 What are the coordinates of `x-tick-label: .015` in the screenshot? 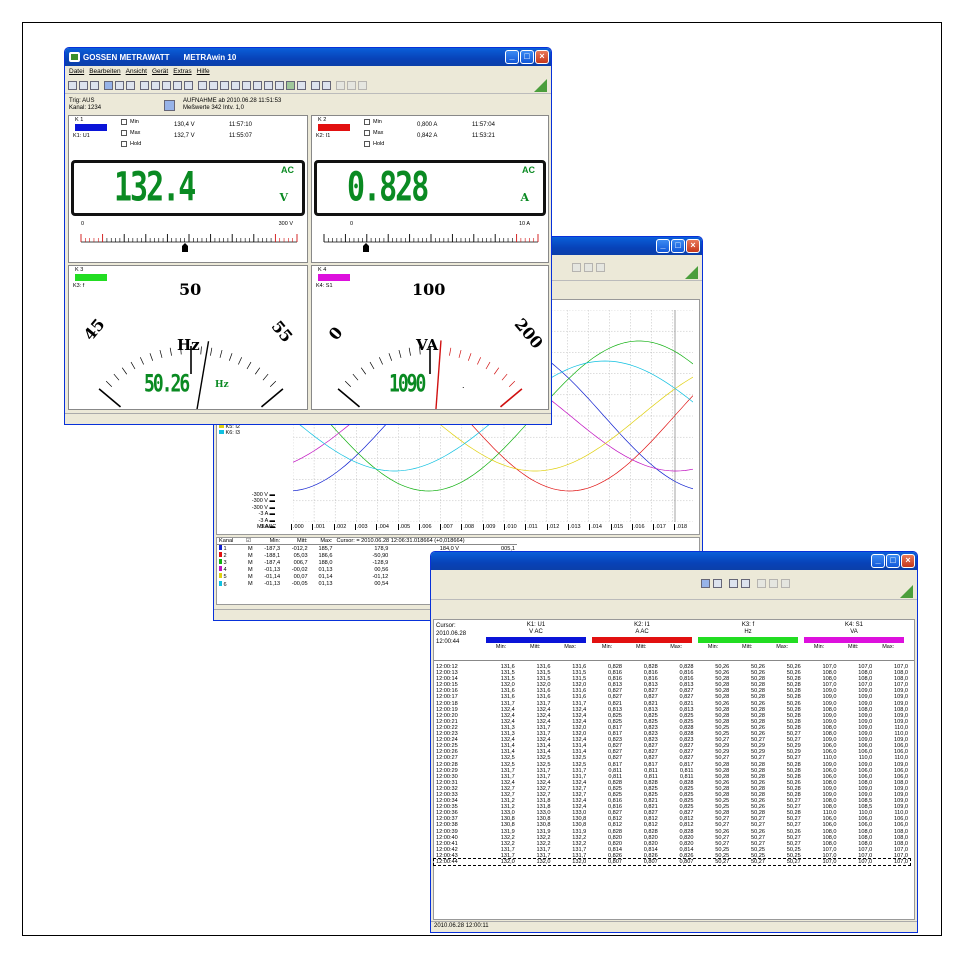 It's located at (617, 527).